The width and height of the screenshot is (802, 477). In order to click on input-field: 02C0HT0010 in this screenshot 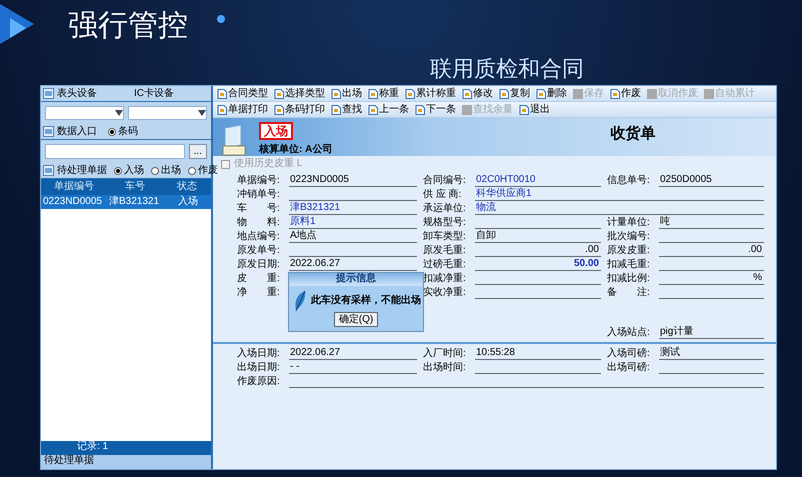, I will do `click(538, 180)`.